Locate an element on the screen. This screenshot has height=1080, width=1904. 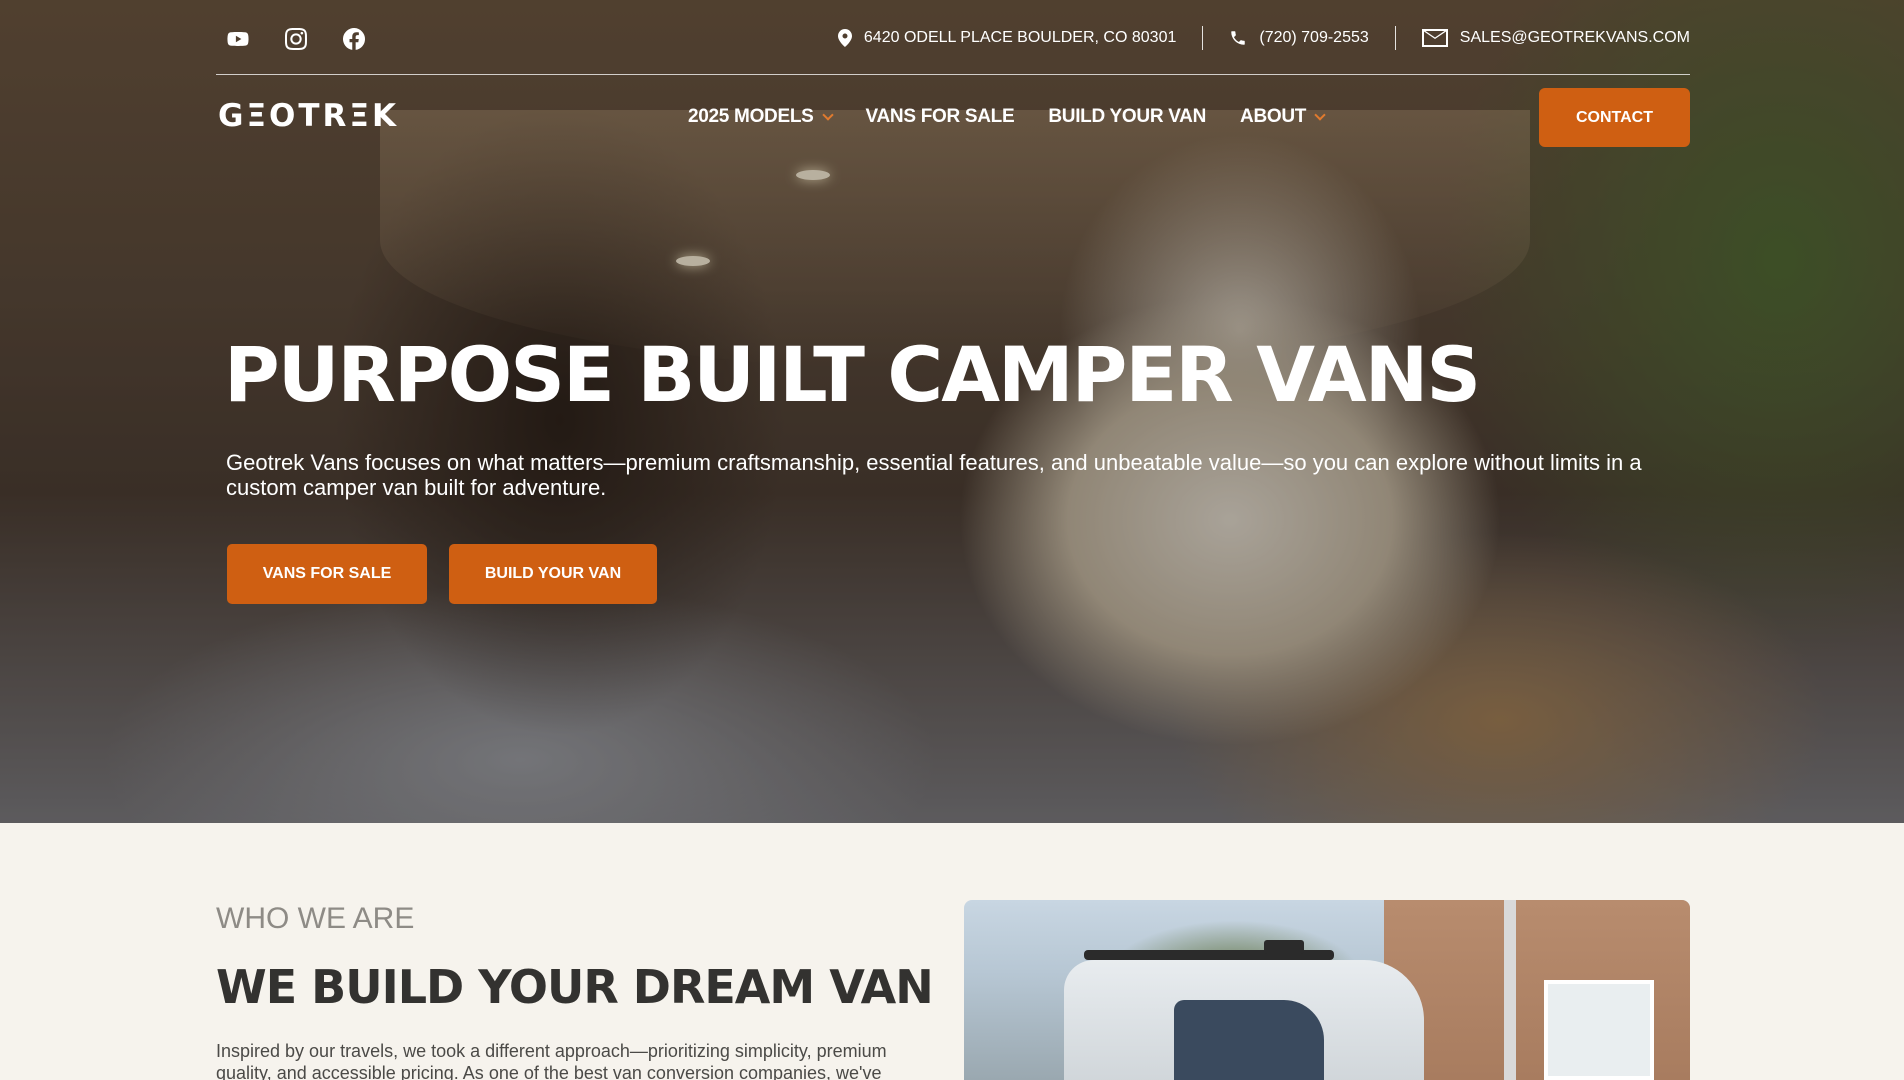
contact-button: CONTACT is located at coordinates (1614, 117).